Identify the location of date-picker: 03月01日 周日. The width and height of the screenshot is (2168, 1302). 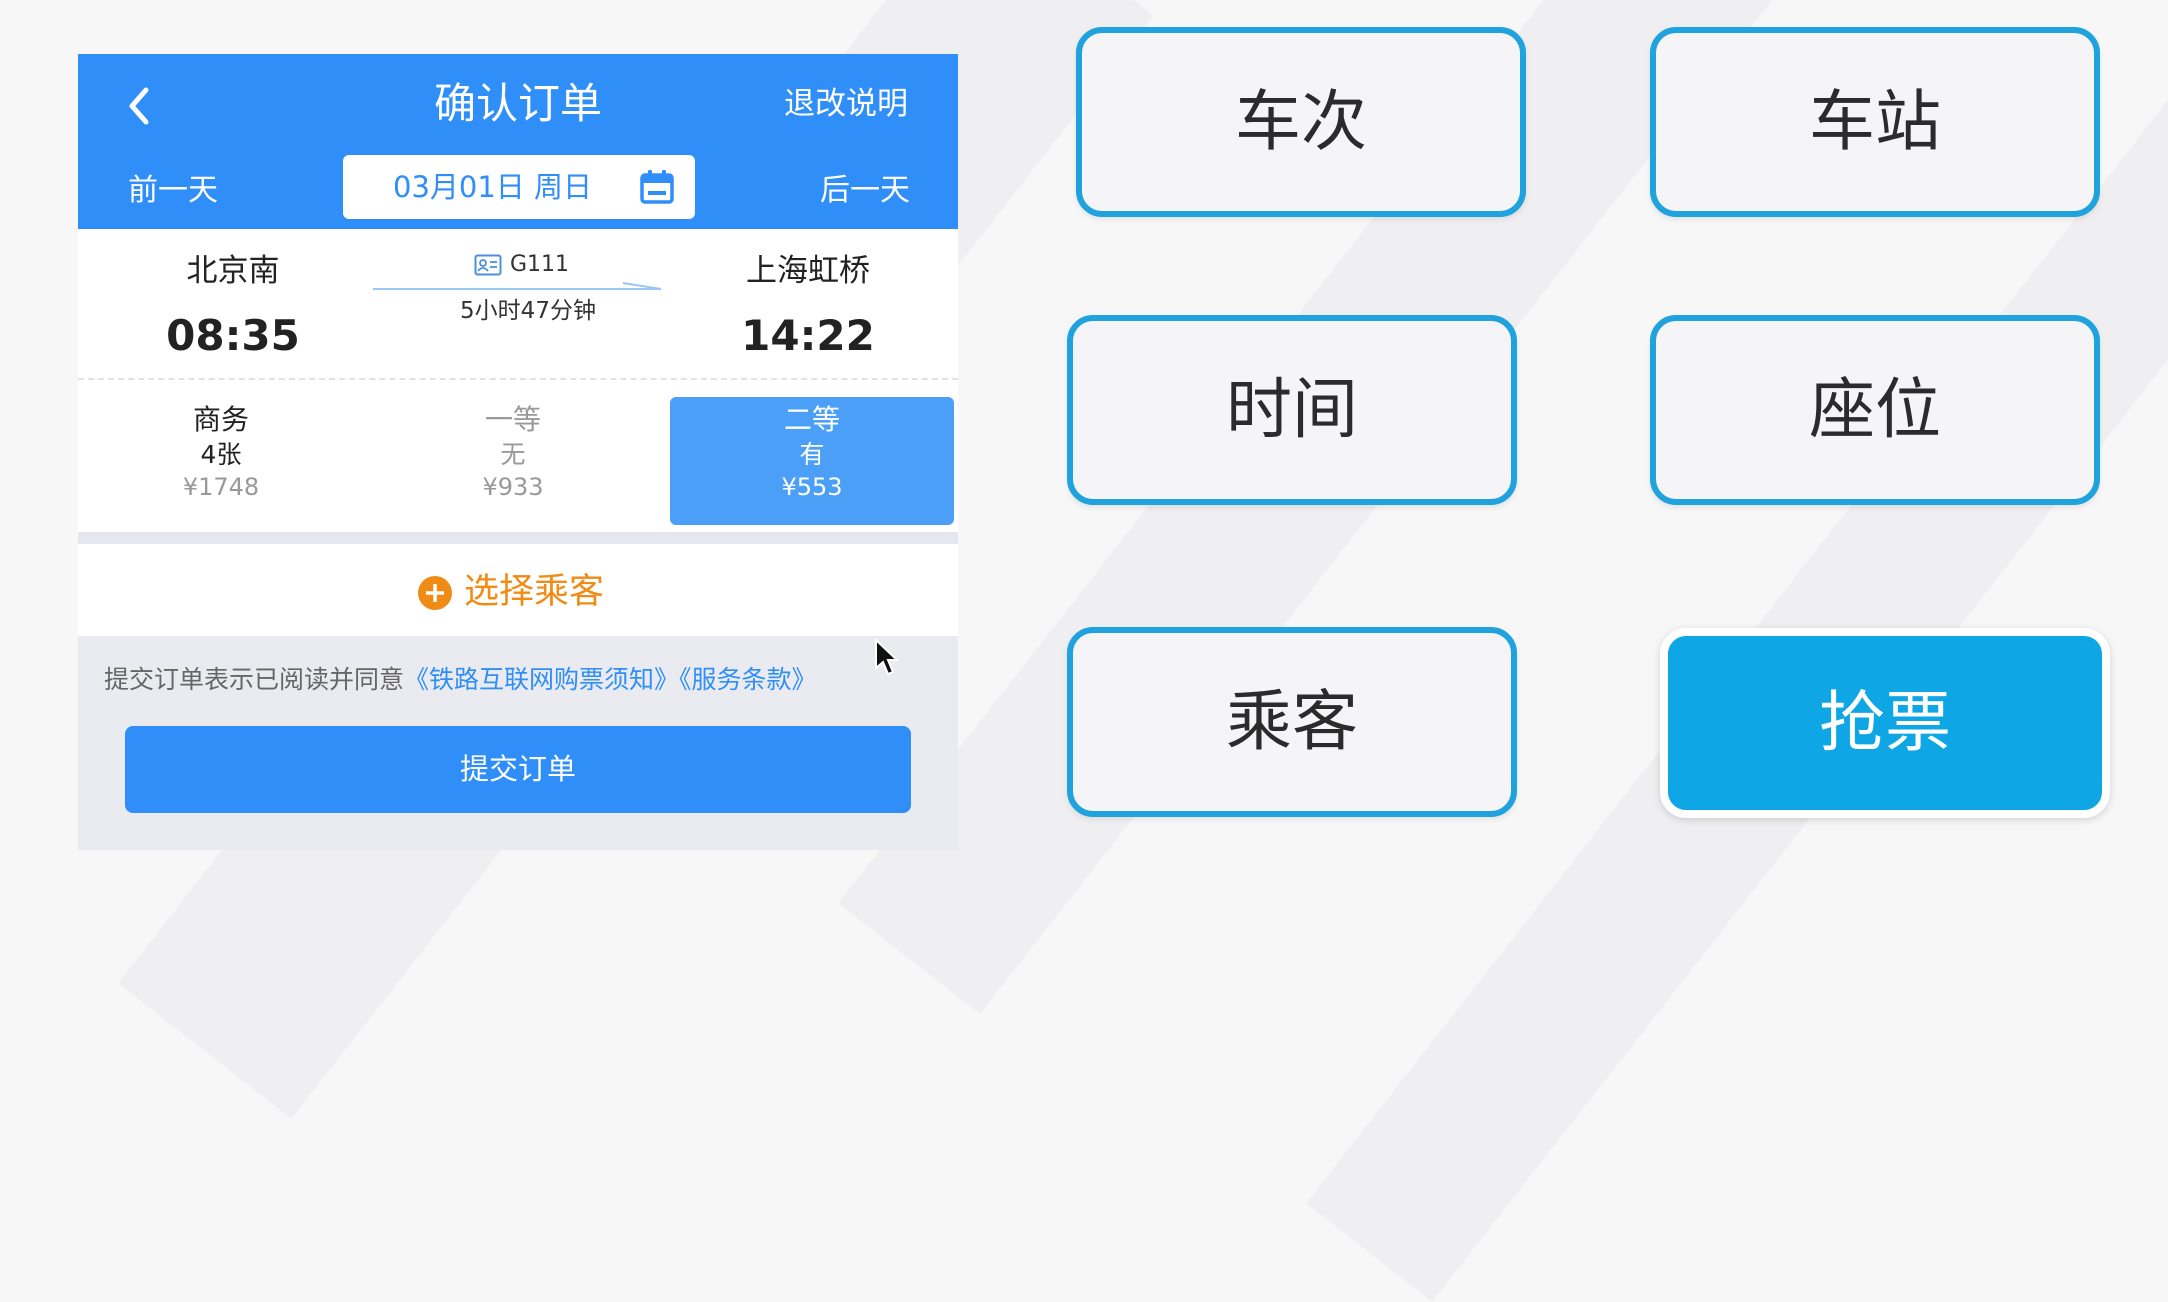
(519, 187).